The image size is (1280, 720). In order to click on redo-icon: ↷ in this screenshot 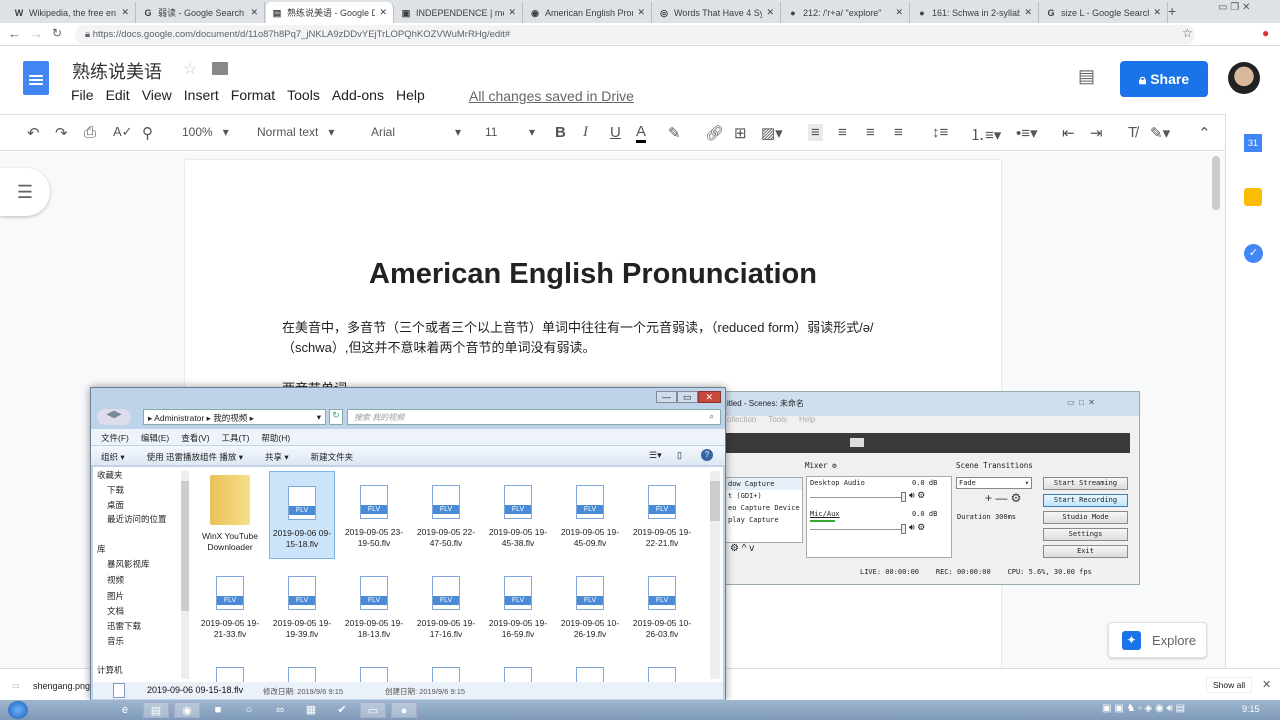, I will do `click(61, 133)`.